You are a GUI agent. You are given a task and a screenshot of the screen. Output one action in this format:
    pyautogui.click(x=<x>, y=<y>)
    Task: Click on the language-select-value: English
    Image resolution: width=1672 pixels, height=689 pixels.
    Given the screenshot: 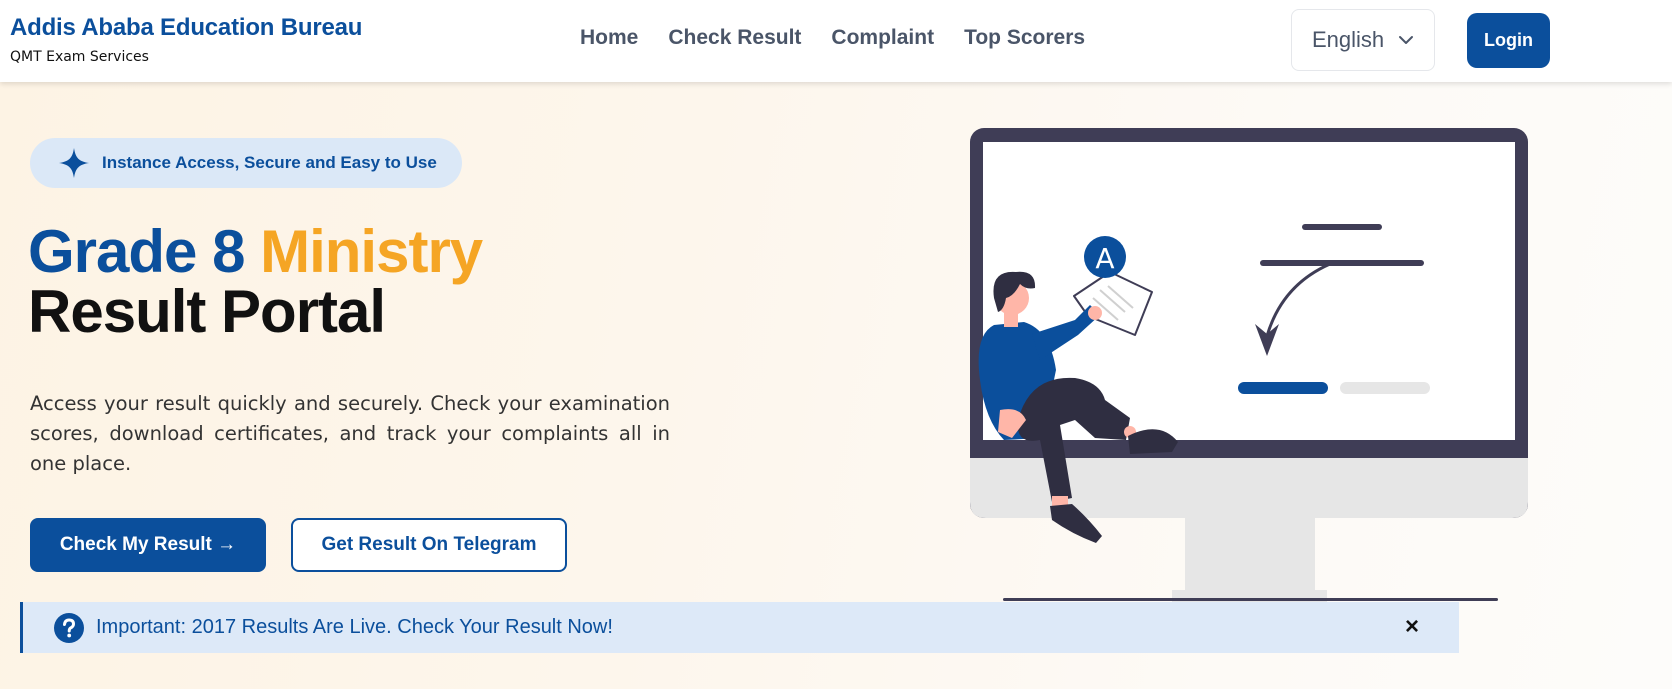 What is the action you would take?
    pyautogui.click(x=1348, y=39)
    